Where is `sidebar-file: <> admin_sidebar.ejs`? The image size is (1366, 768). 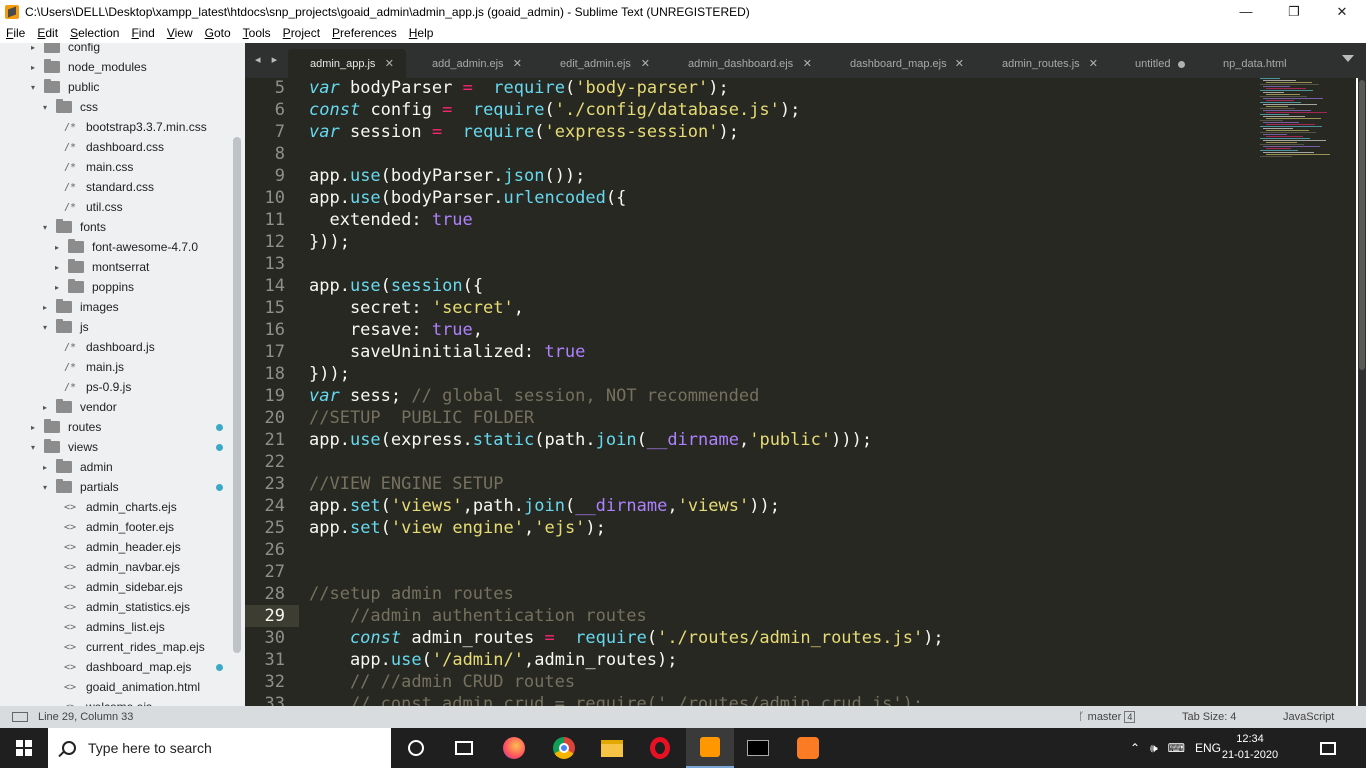
sidebar-file: <> admin_sidebar.ejs is located at coordinates (123, 587).